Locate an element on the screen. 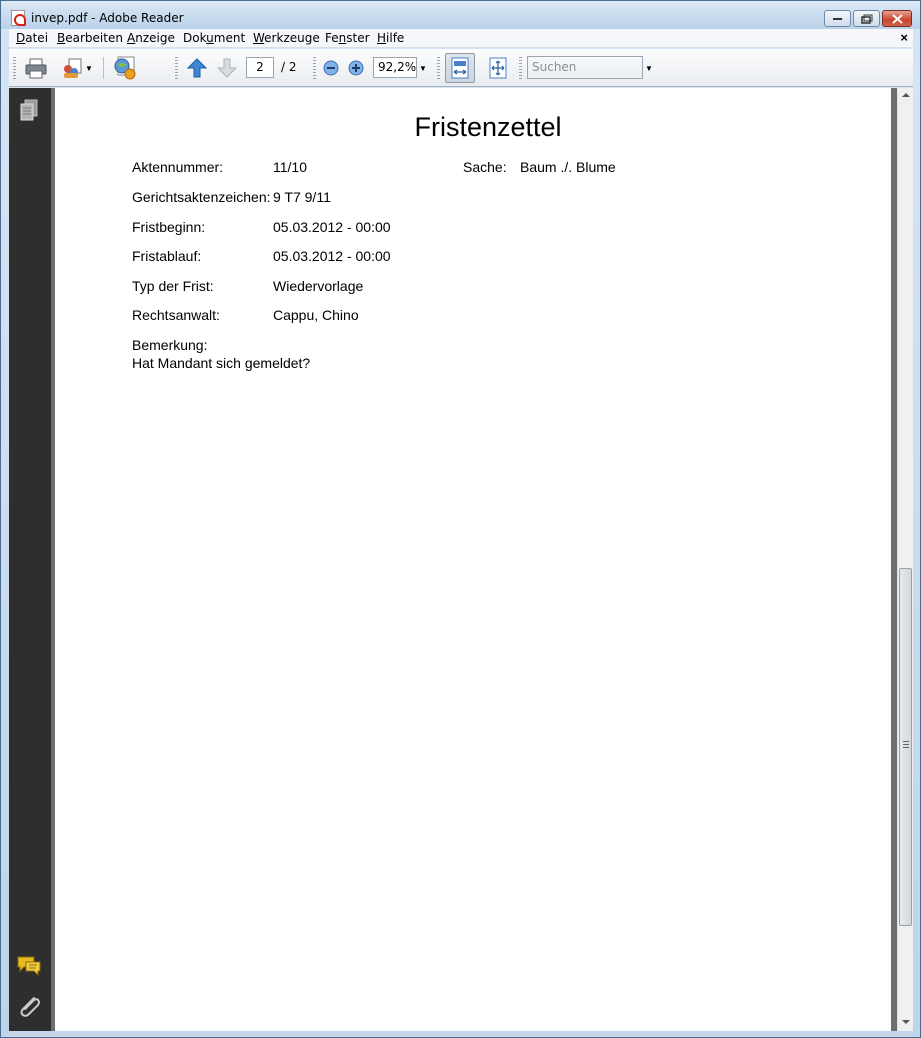 This screenshot has height=1038, width=921. fit-width-icon is located at coordinates (460, 68).